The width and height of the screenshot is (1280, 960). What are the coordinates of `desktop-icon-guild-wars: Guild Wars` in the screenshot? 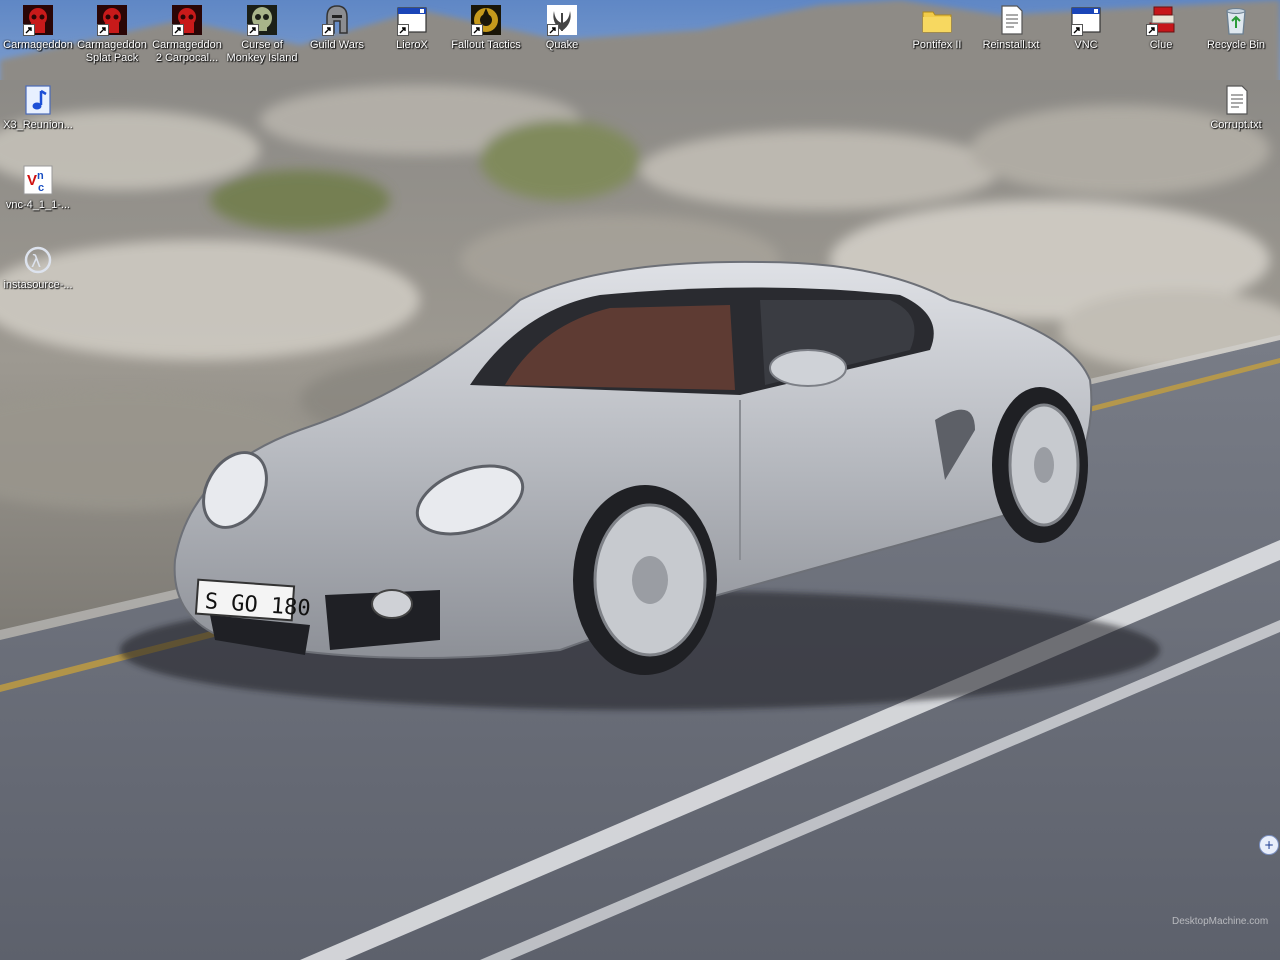 It's located at (337, 27).